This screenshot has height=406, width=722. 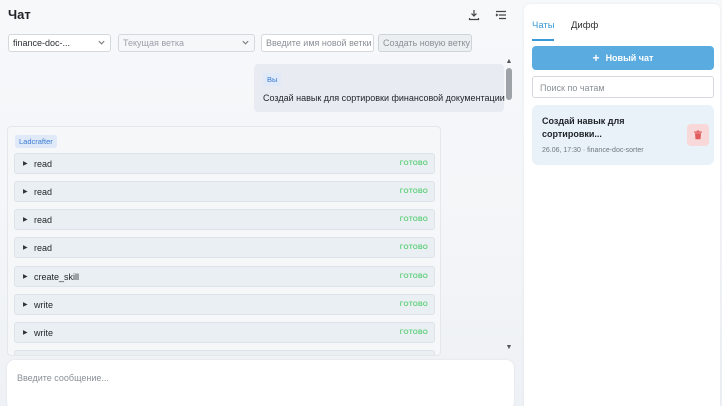 What do you see at coordinates (272, 79) in the screenshot?
I see `user-badge: Вы` at bounding box center [272, 79].